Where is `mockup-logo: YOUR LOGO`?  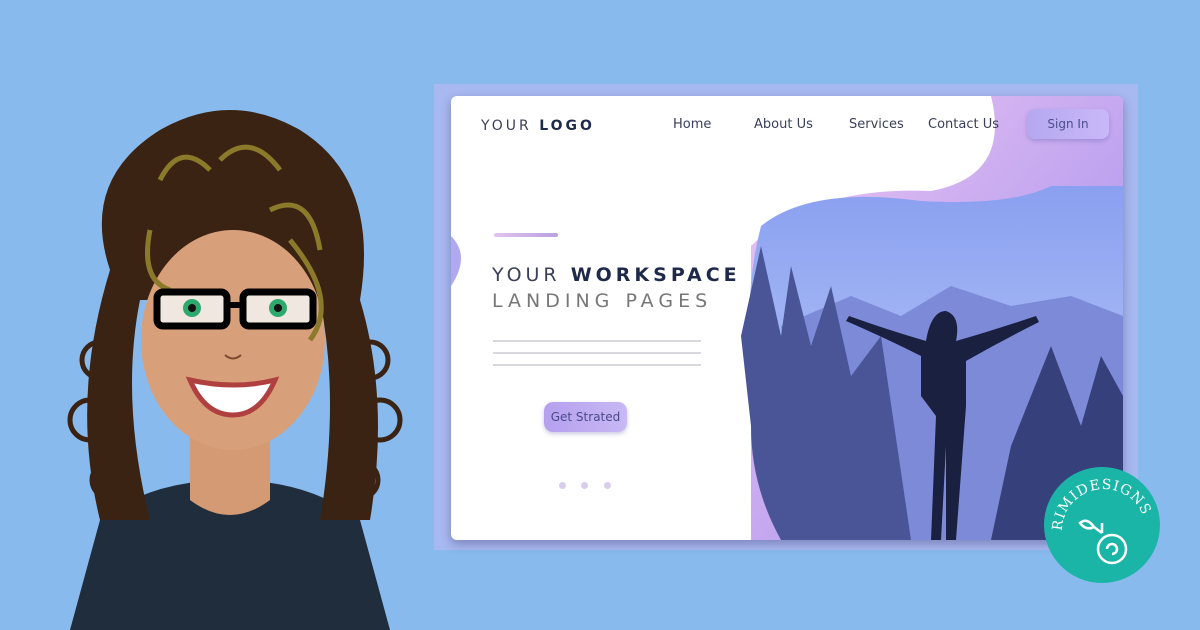 mockup-logo: YOUR LOGO is located at coordinates (538, 126).